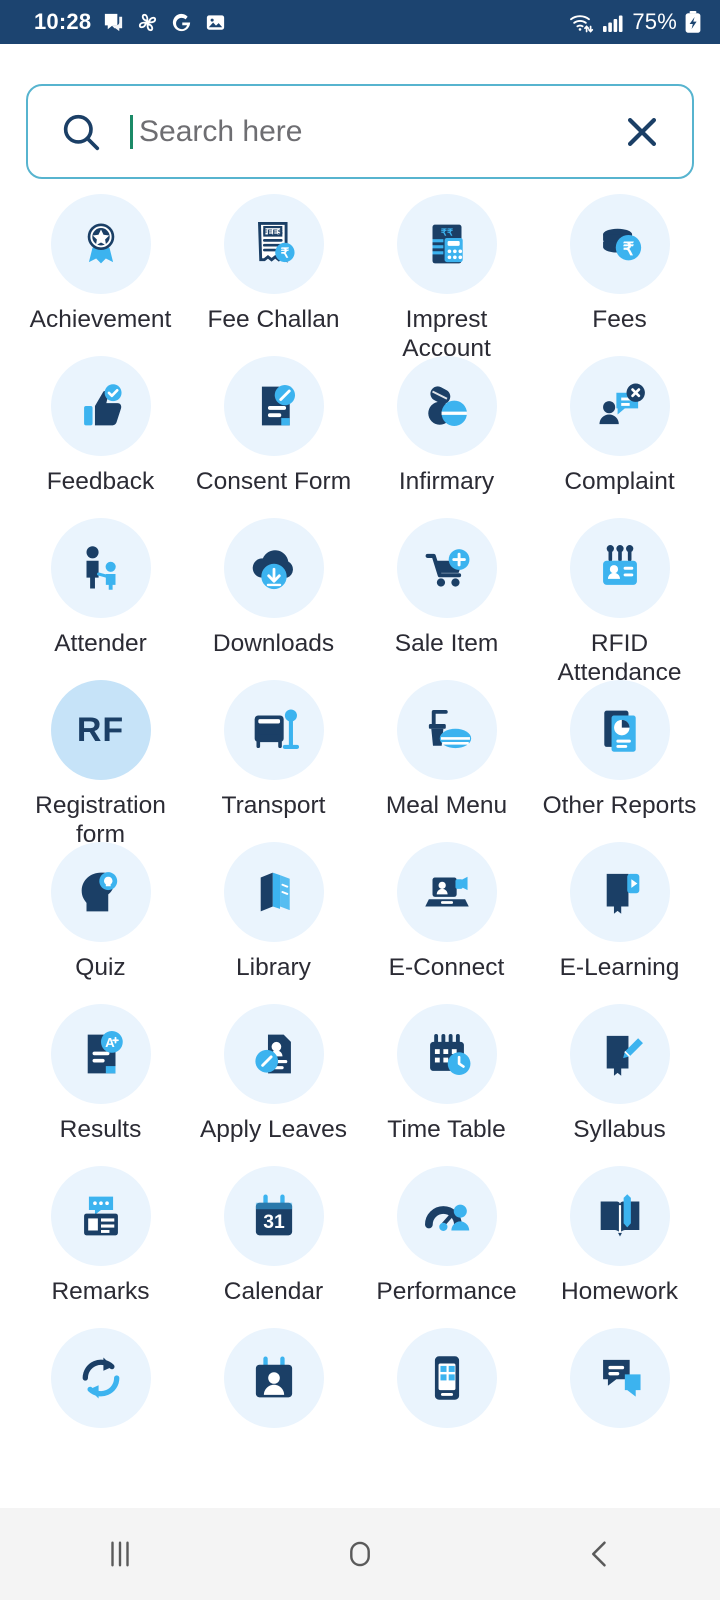 This screenshot has width=720, height=1600. What do you see at coordinates (619, 761) in the screenshot?
I see `menu-tile: Other Reports` at bounding box center [619, 761].